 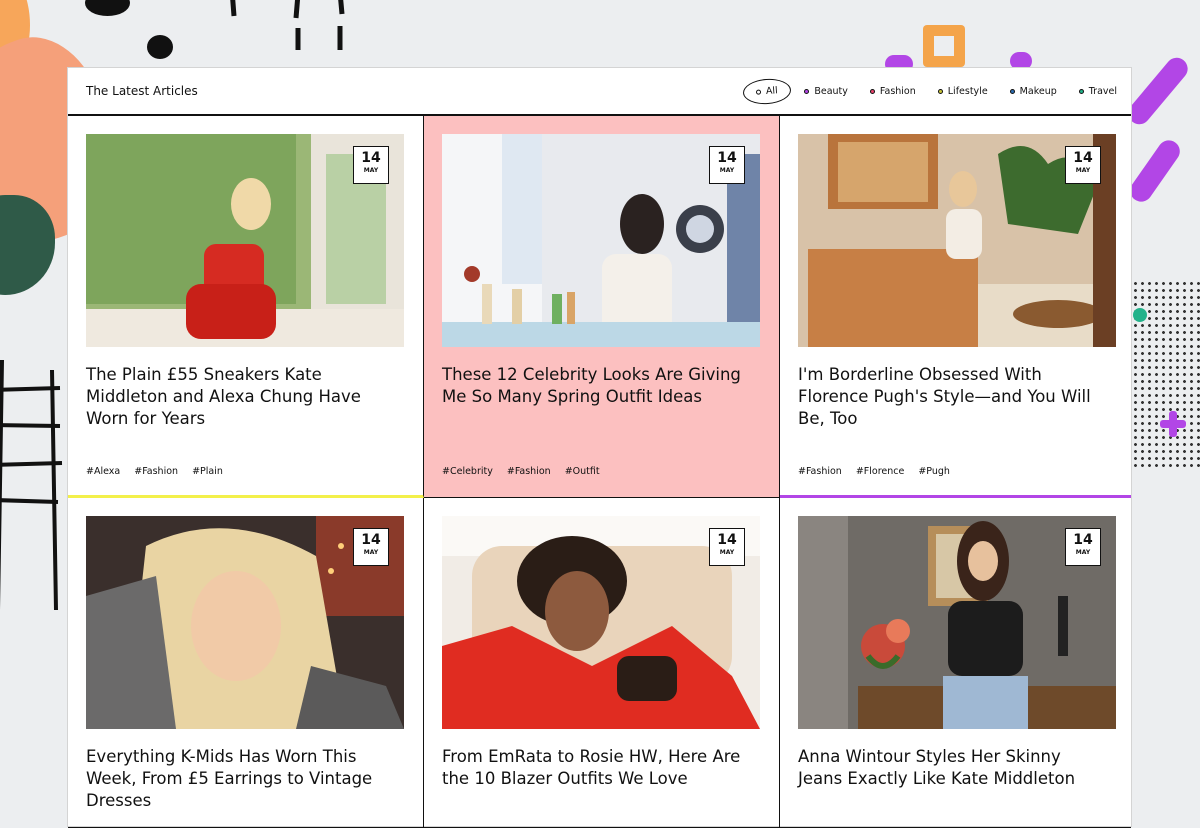 What do you see at coordinates (1038, 91) in the screenshot?
I see `filter-label: Makeup` at bounding box center [1038, 91].